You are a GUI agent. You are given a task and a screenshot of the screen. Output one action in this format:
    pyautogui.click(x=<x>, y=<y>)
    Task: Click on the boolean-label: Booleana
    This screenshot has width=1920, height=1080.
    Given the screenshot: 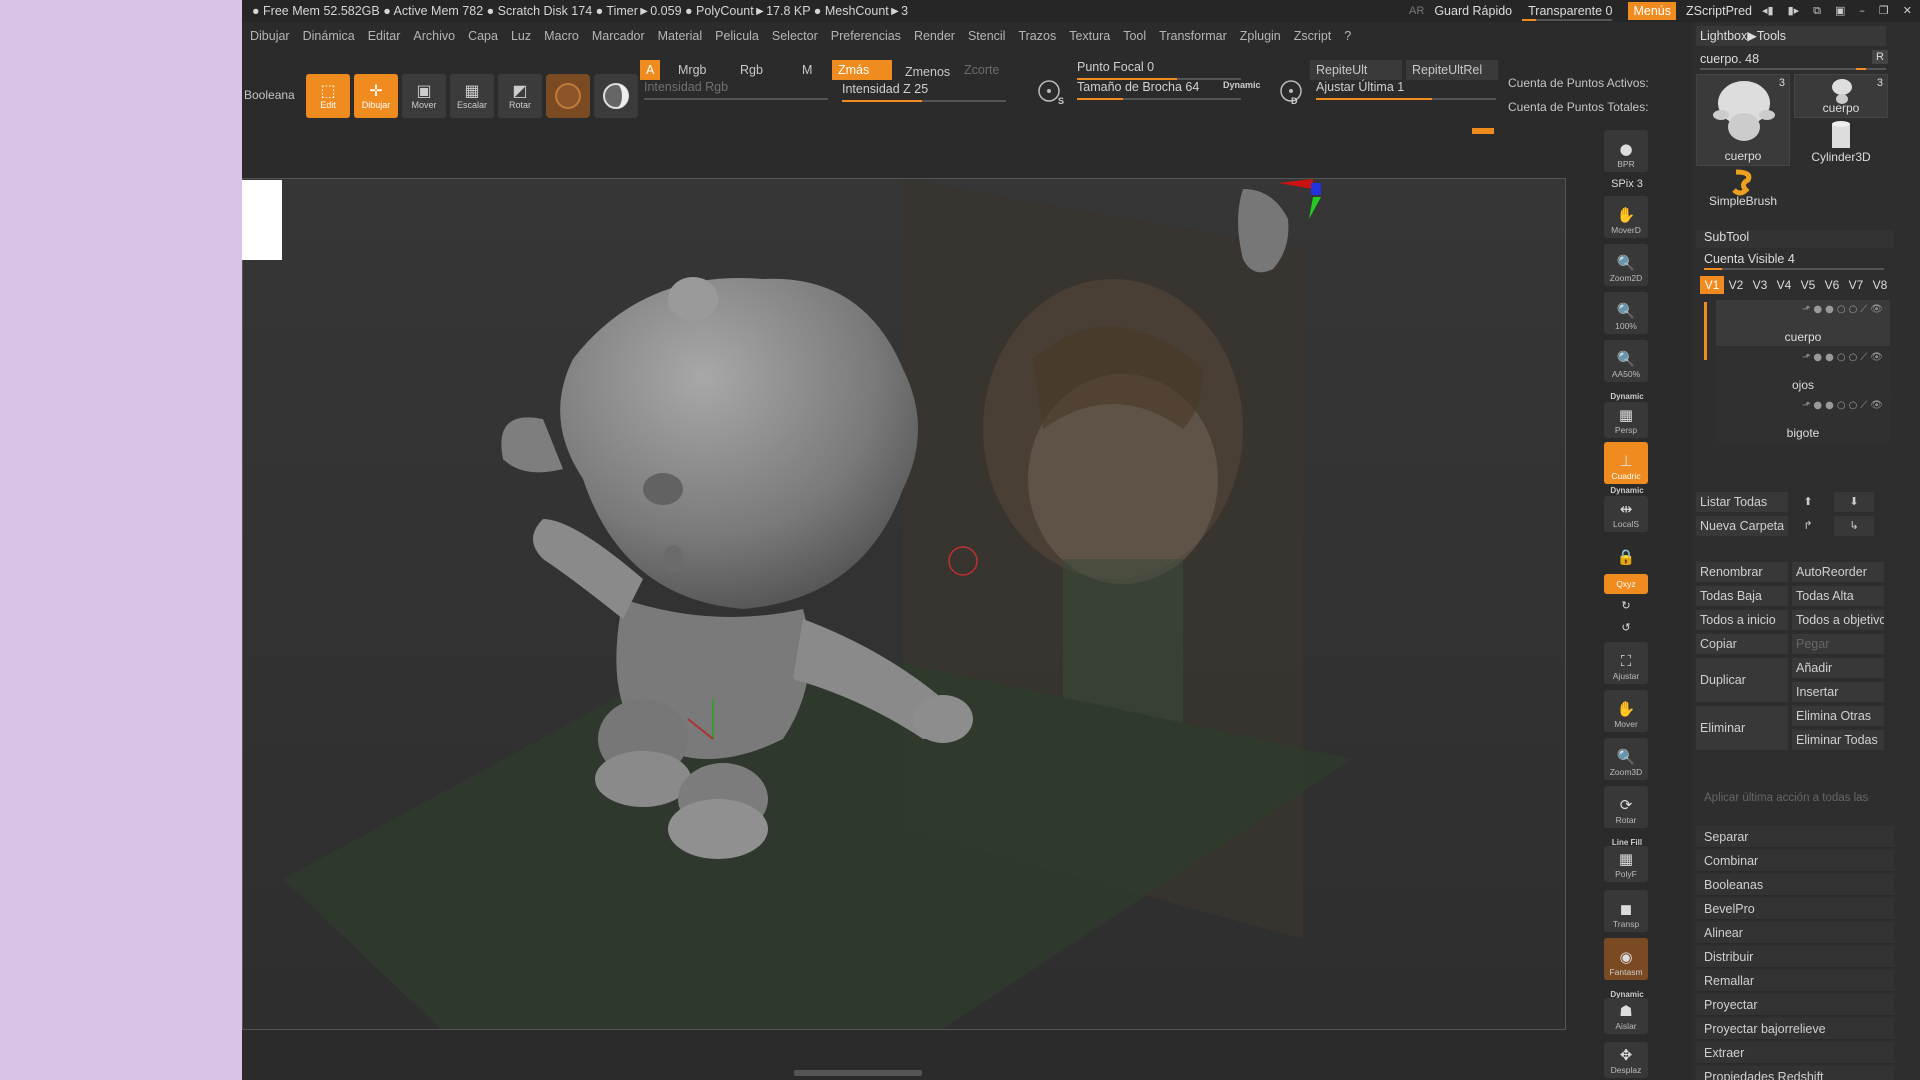 What is the action you would take?
    pyautogui.click(x=269, y=95)
    